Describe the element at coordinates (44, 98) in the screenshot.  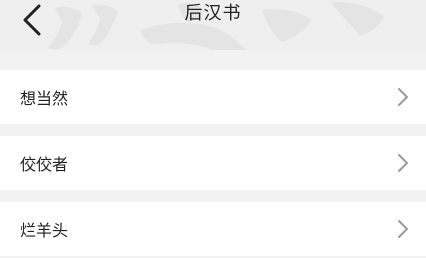
I see `list-item-label: 想当然` at that location.